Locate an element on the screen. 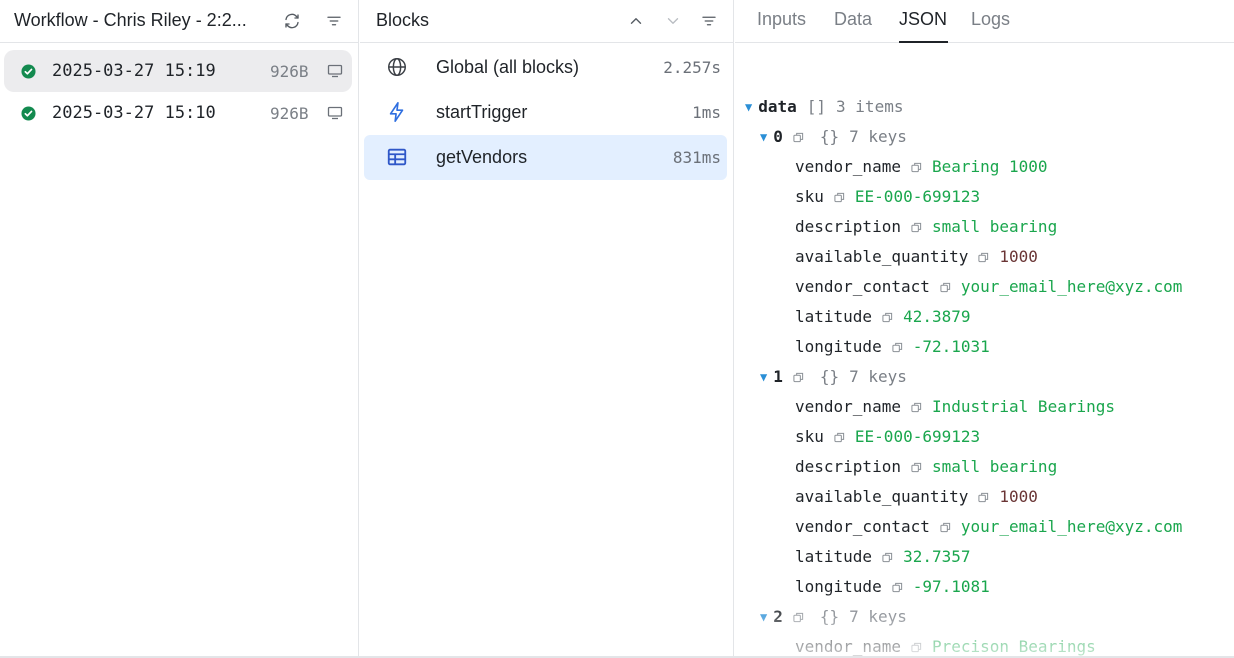 The image size is (1234, 658). json-index: 2 is located at coordinates (778, 616).